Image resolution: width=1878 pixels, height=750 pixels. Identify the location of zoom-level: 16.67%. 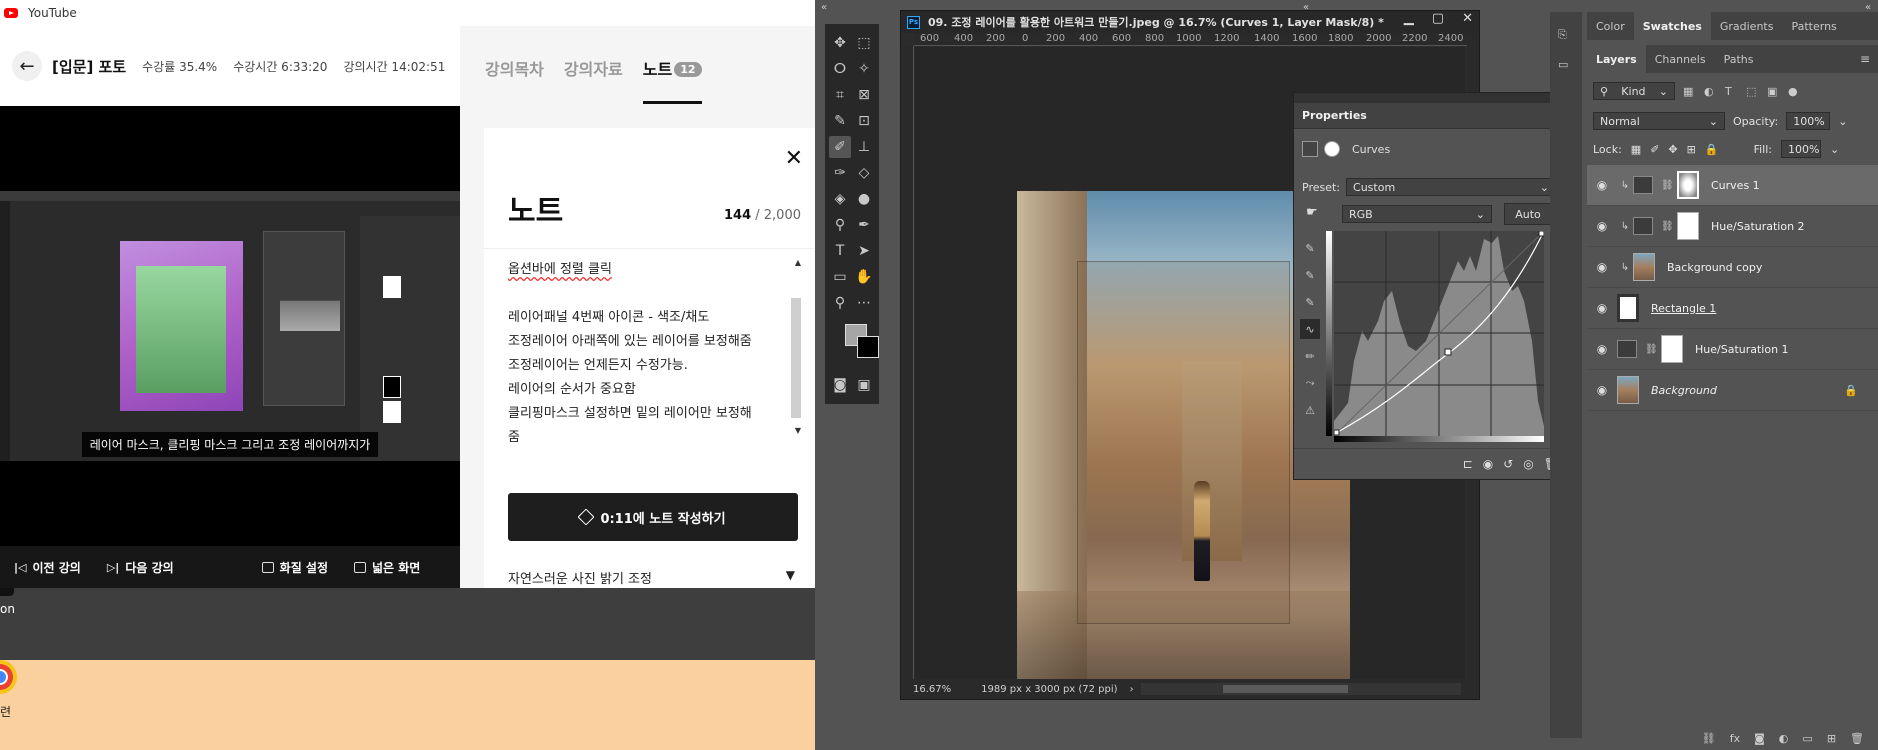
(932, 689).